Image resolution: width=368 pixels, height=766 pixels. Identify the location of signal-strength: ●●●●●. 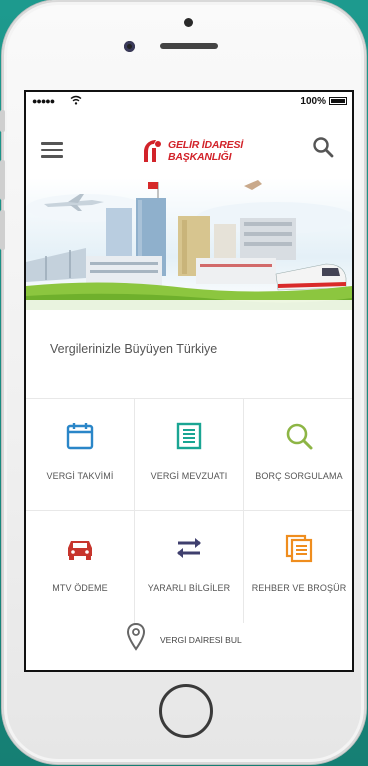
(43, 101).